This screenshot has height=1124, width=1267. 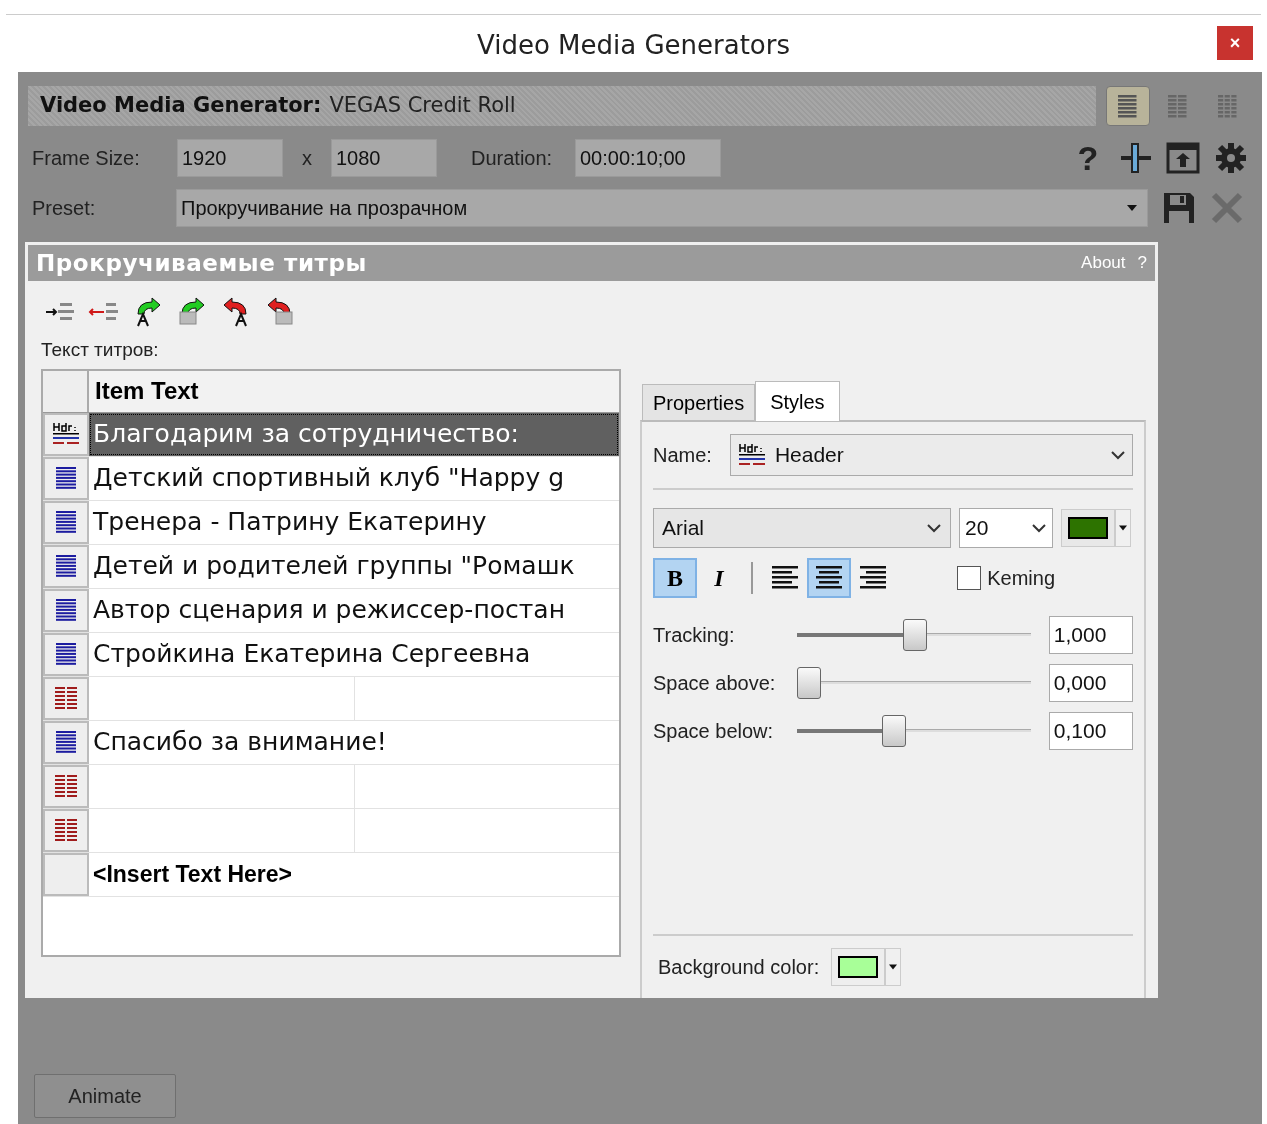 What do you see at coordinates (1128, 106) in the screenshot?
I see `view-mode-button` at bounding box center [1128, 106].